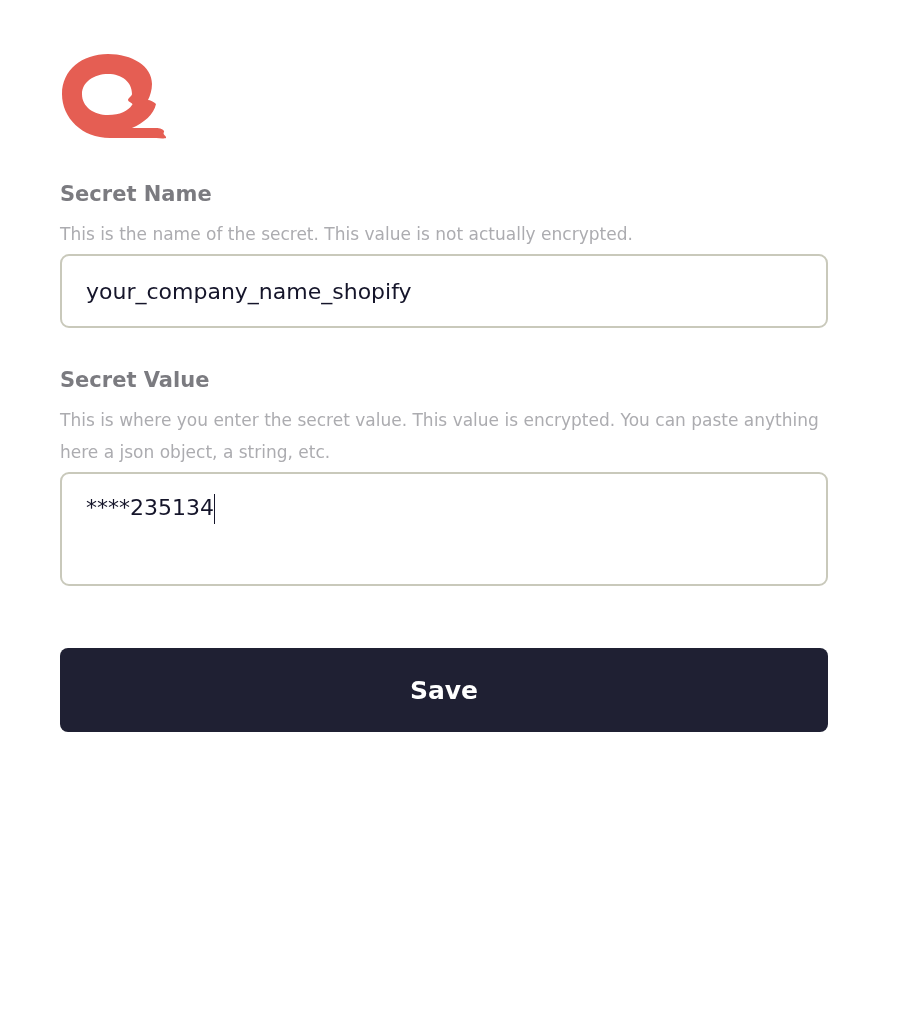 This screenshot has width=904, height=1014. Describe the element at coordinates (136, 194) in the screenshot. I see `field-label: Secret Name` at that location.